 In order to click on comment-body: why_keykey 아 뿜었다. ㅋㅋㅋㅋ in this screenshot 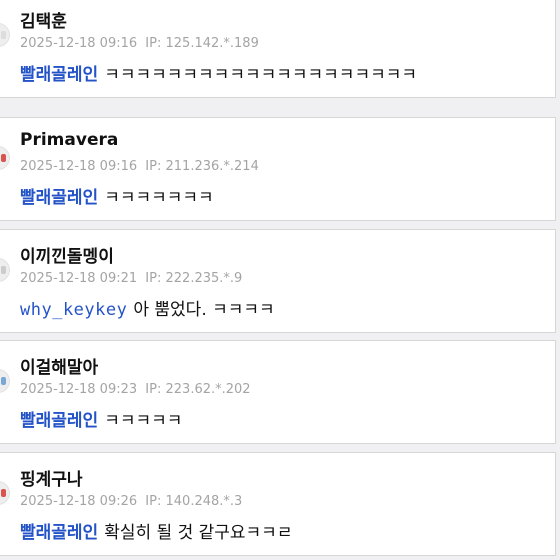, I will do `click(147, 307)`.